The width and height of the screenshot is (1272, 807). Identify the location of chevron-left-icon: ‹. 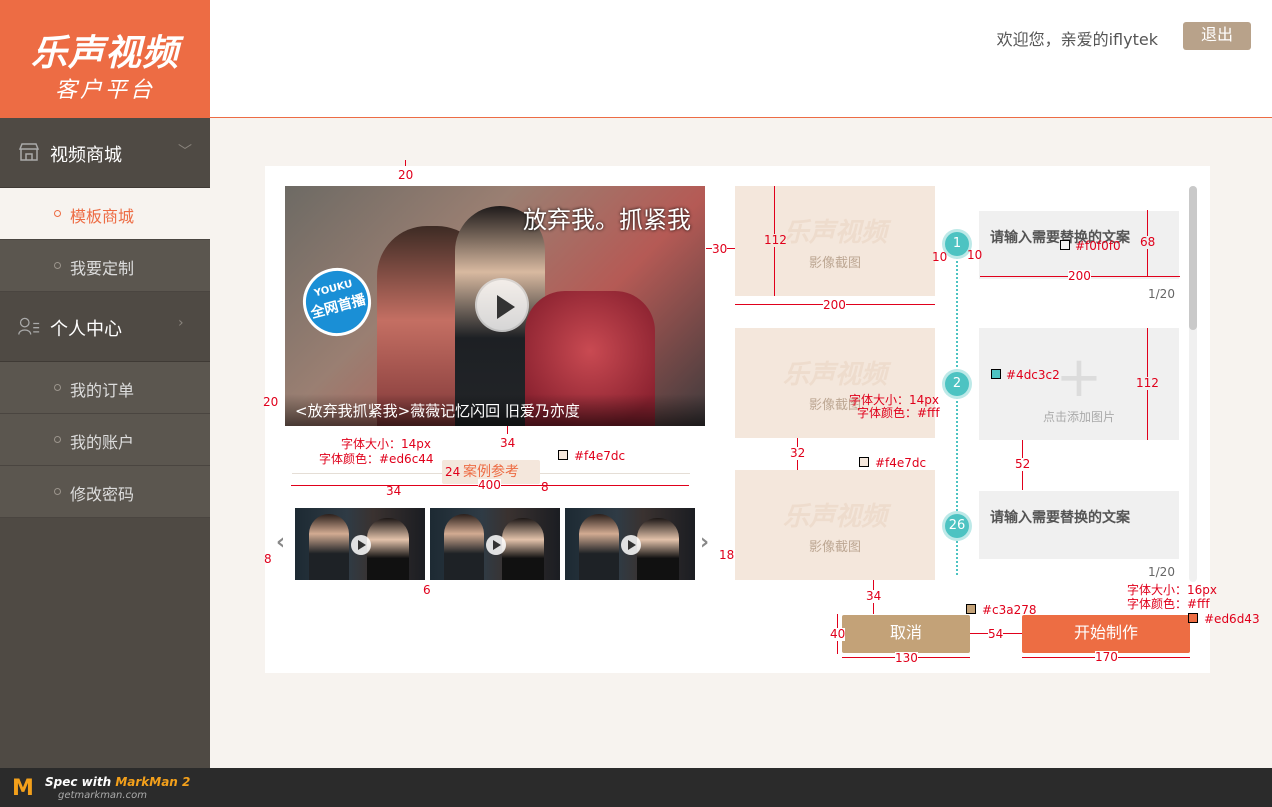
(280, 542).